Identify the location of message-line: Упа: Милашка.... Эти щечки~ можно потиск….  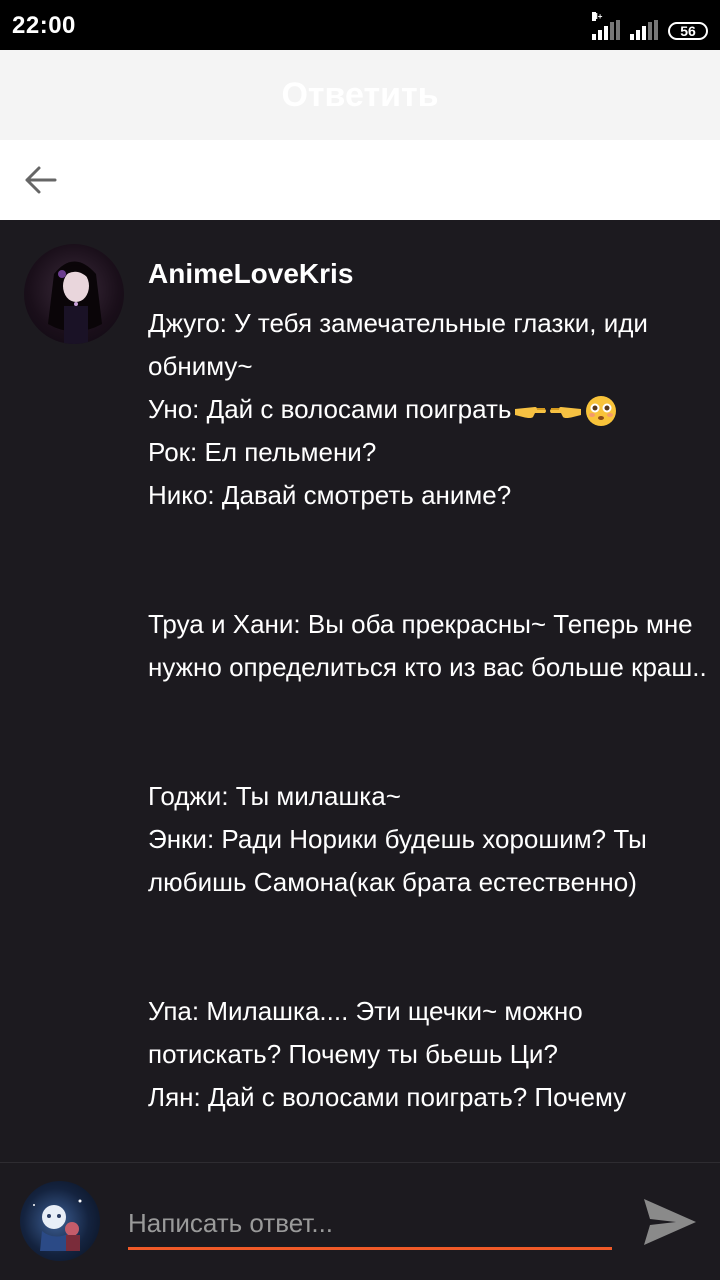
(365, 1032).